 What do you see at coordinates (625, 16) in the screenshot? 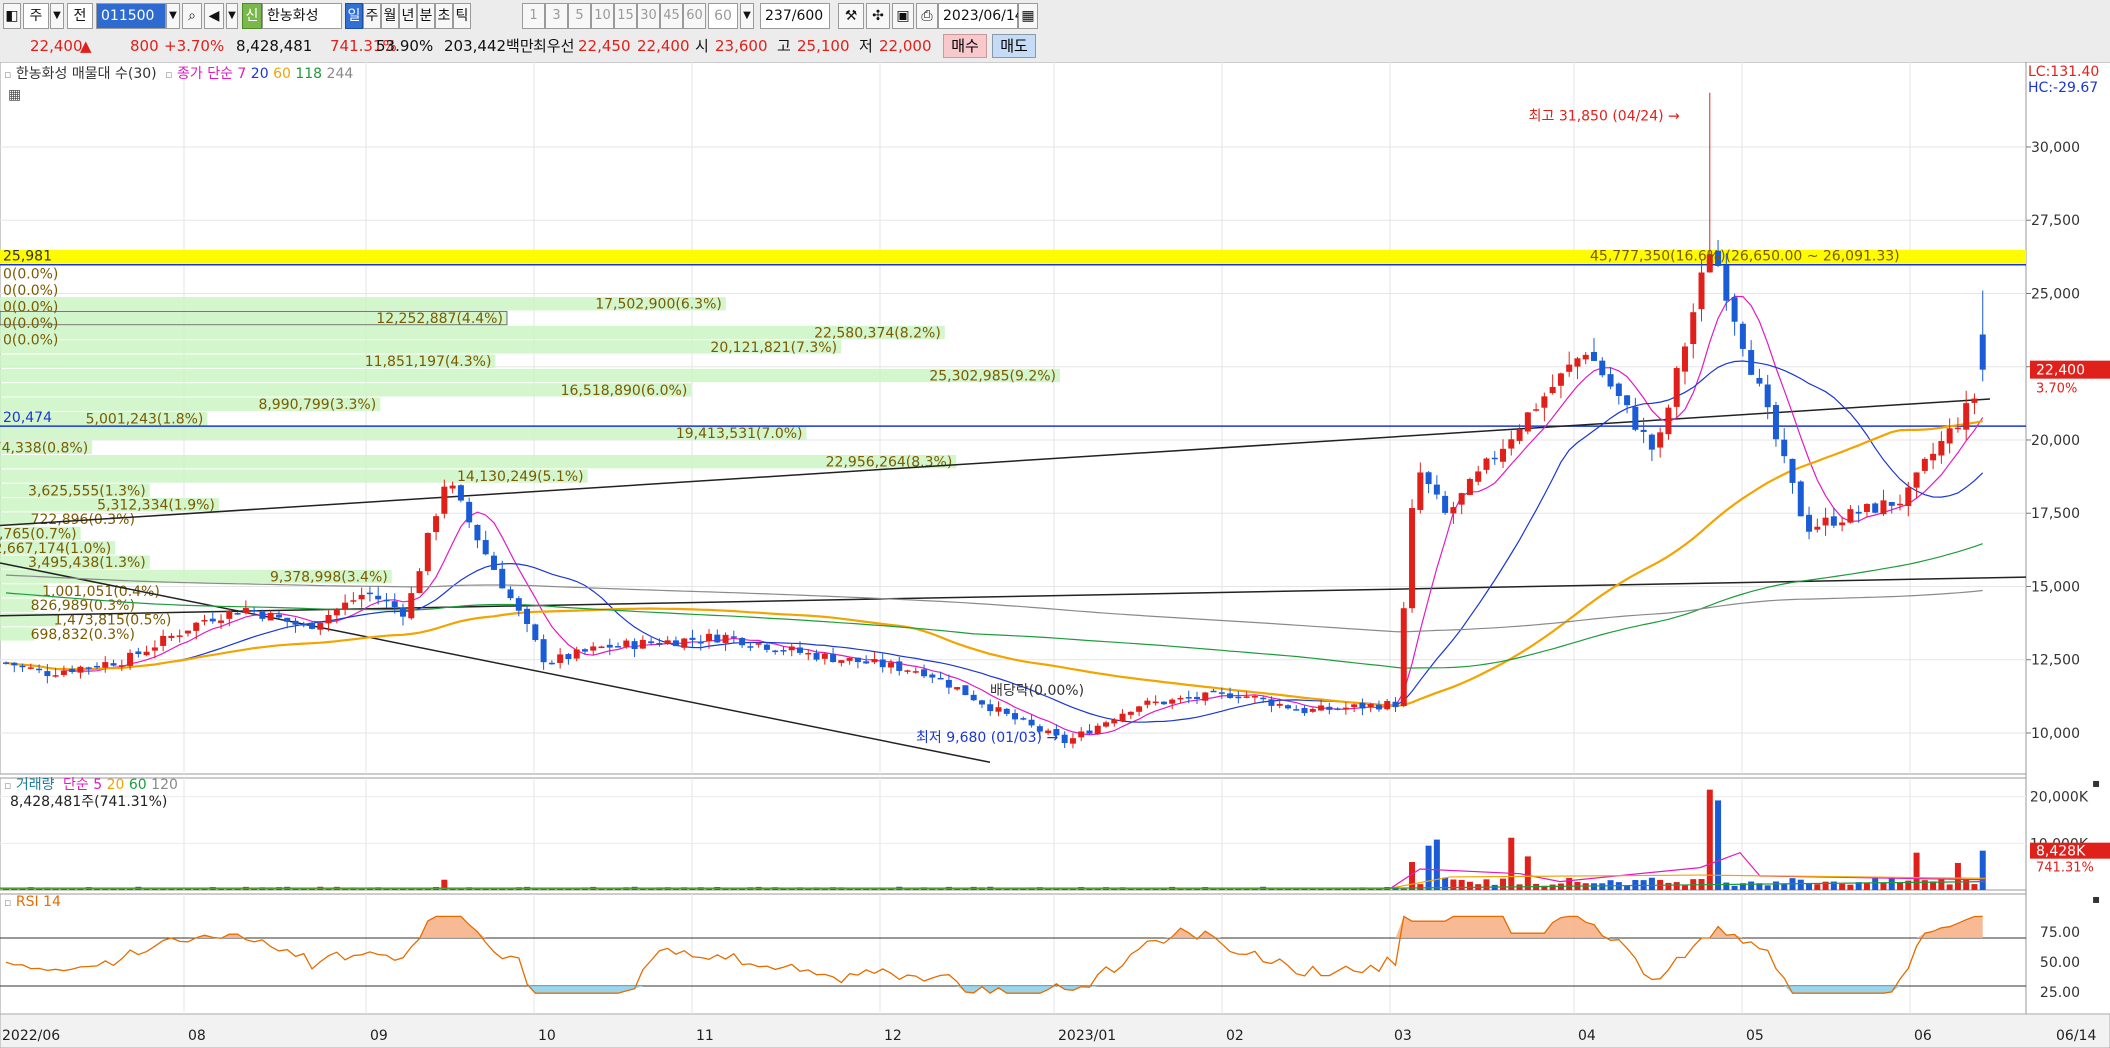
I see `interval-button-15: 15` at bounding box center [625, 16].